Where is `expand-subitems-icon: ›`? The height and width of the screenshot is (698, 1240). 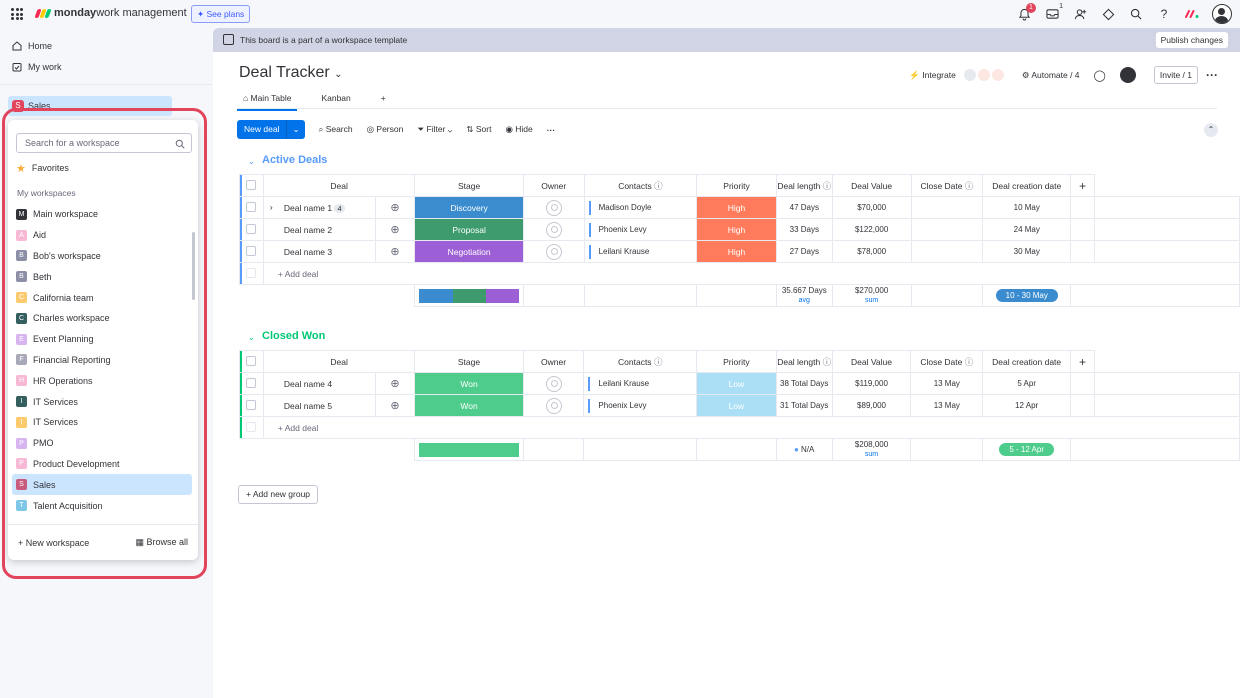 expand-subitems-icon: › is located at coordinates (271, 207).